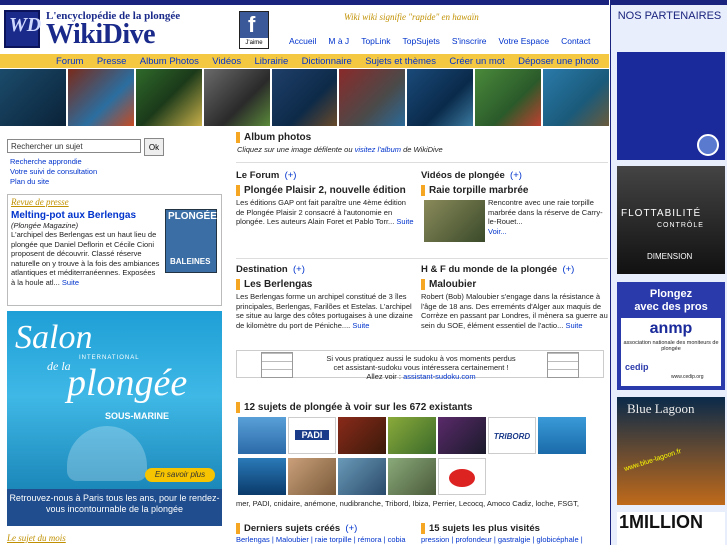  Describe the element at coordinates (558, 61) in the screenshot. I see `menu-deposer-photo: Déposer une photo` at that location.